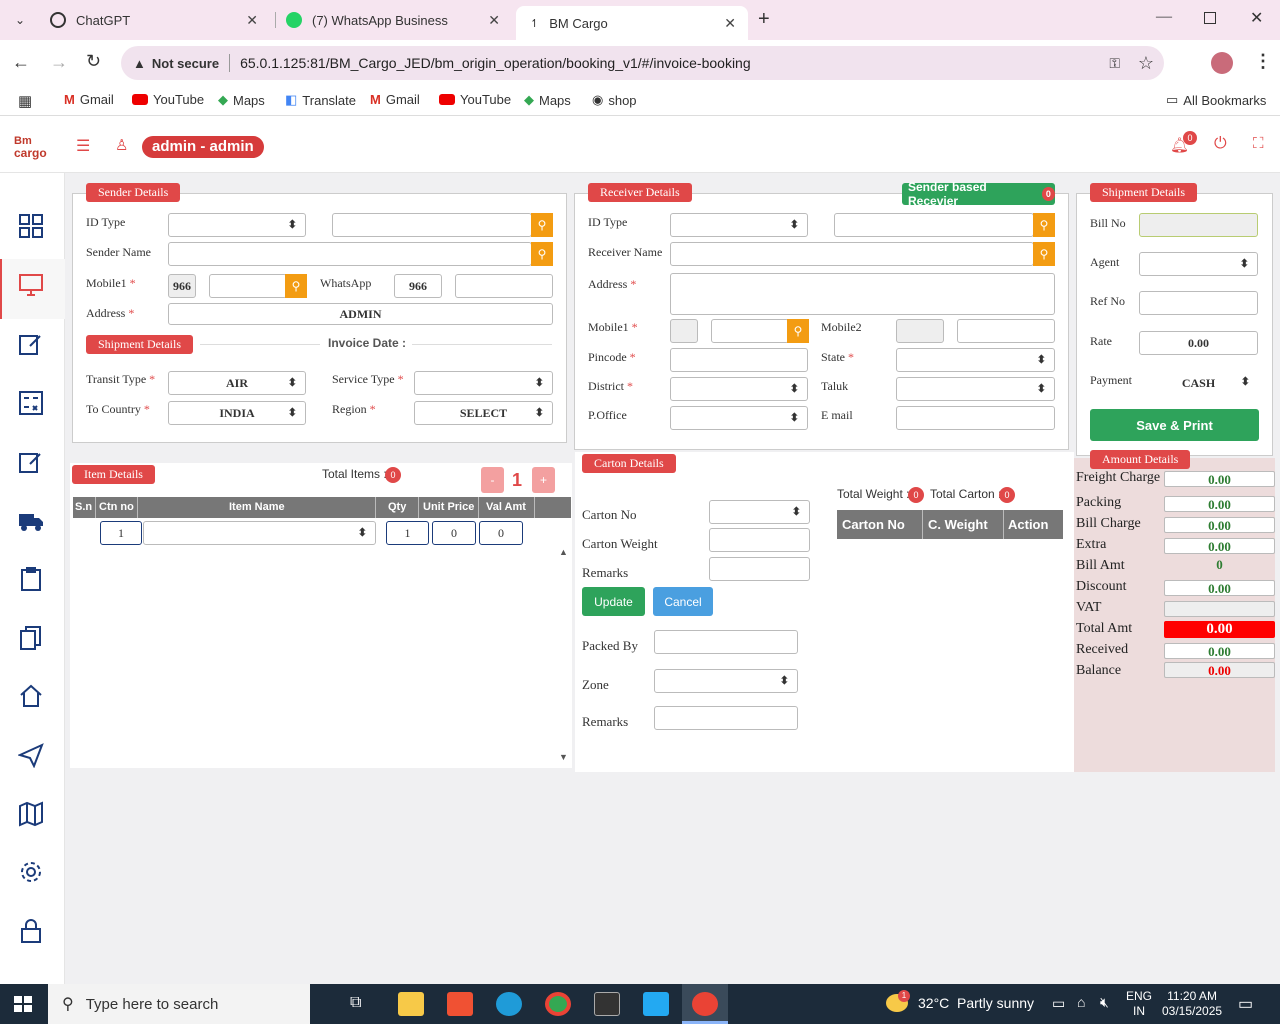 The height and width of the screenshot is (1024, 1280). What do you see at coordinates (25, 101) in the screenshot?
I see `apps-icon: ▦` at bounding box center [25, 101].